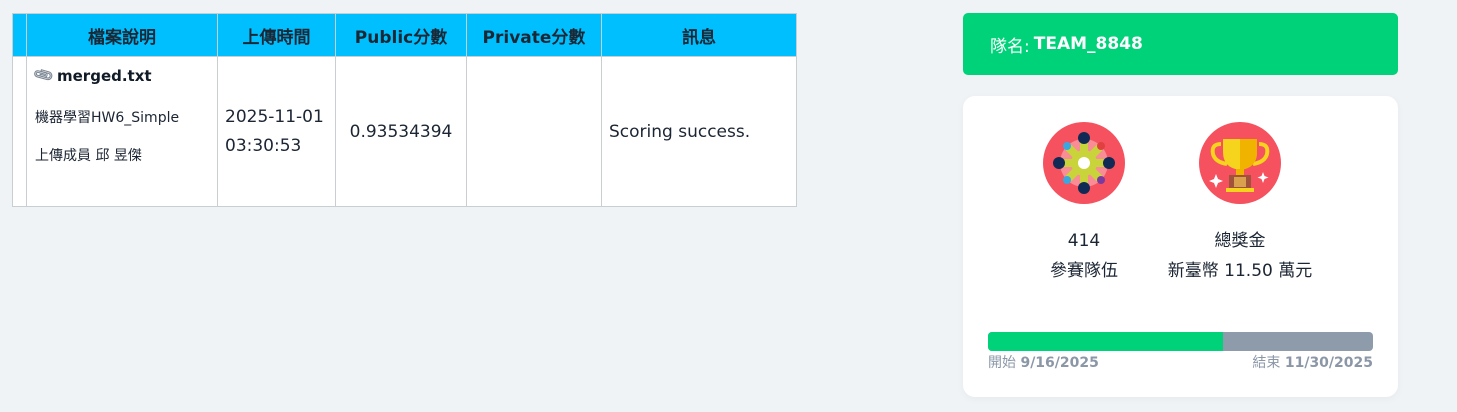 The width and height of the screenshot is (1457, 412). What do you see at coordinates (44, 75) in the screenshot?
I see `paperclip-icon: 📎︎` at bounding box center [44, 75].